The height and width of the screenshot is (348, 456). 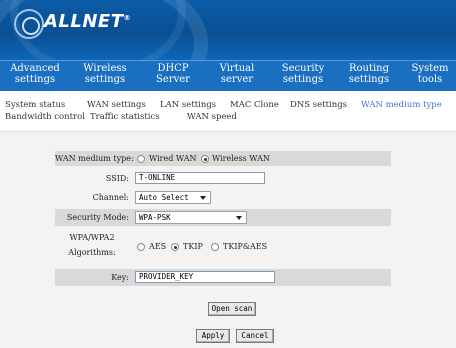 What do you see at coordinates (237, 68) in the screenshot?
I see `nav-label: Virtual` at bounding box center [237, 68].